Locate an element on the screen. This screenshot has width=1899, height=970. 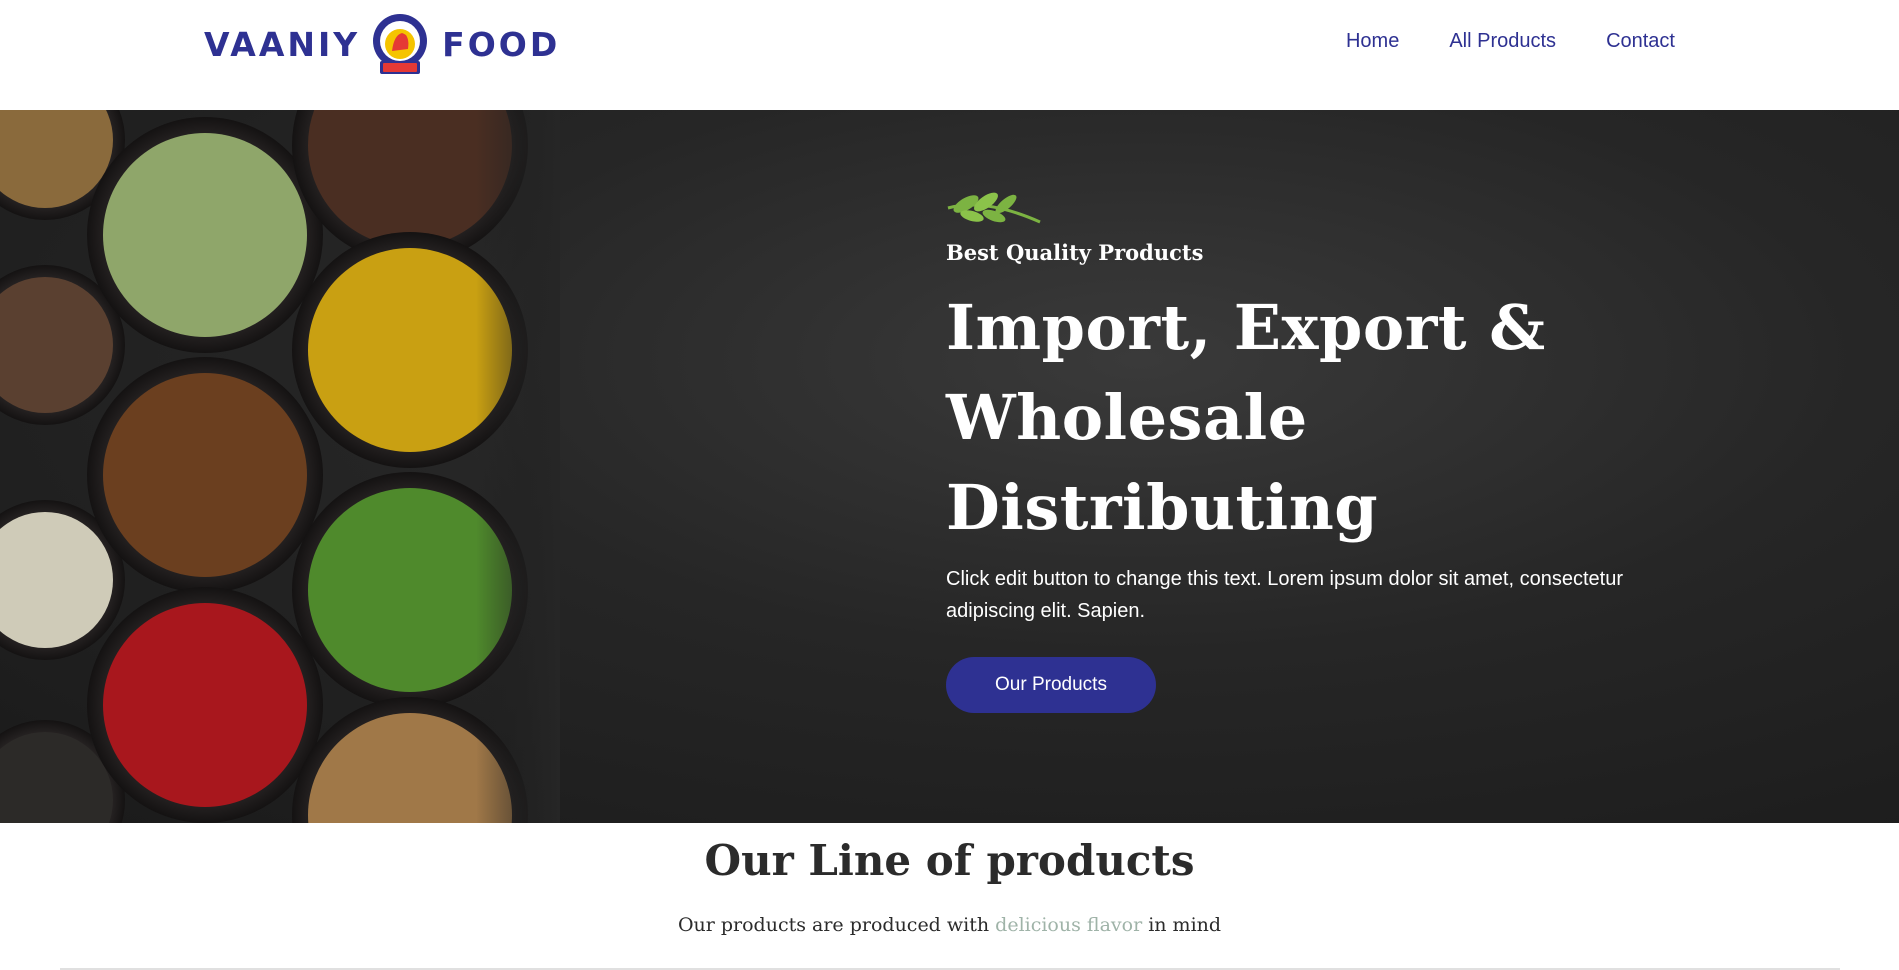
brand-logo: VAANIY FOOD is located at coordinates (382, 44).